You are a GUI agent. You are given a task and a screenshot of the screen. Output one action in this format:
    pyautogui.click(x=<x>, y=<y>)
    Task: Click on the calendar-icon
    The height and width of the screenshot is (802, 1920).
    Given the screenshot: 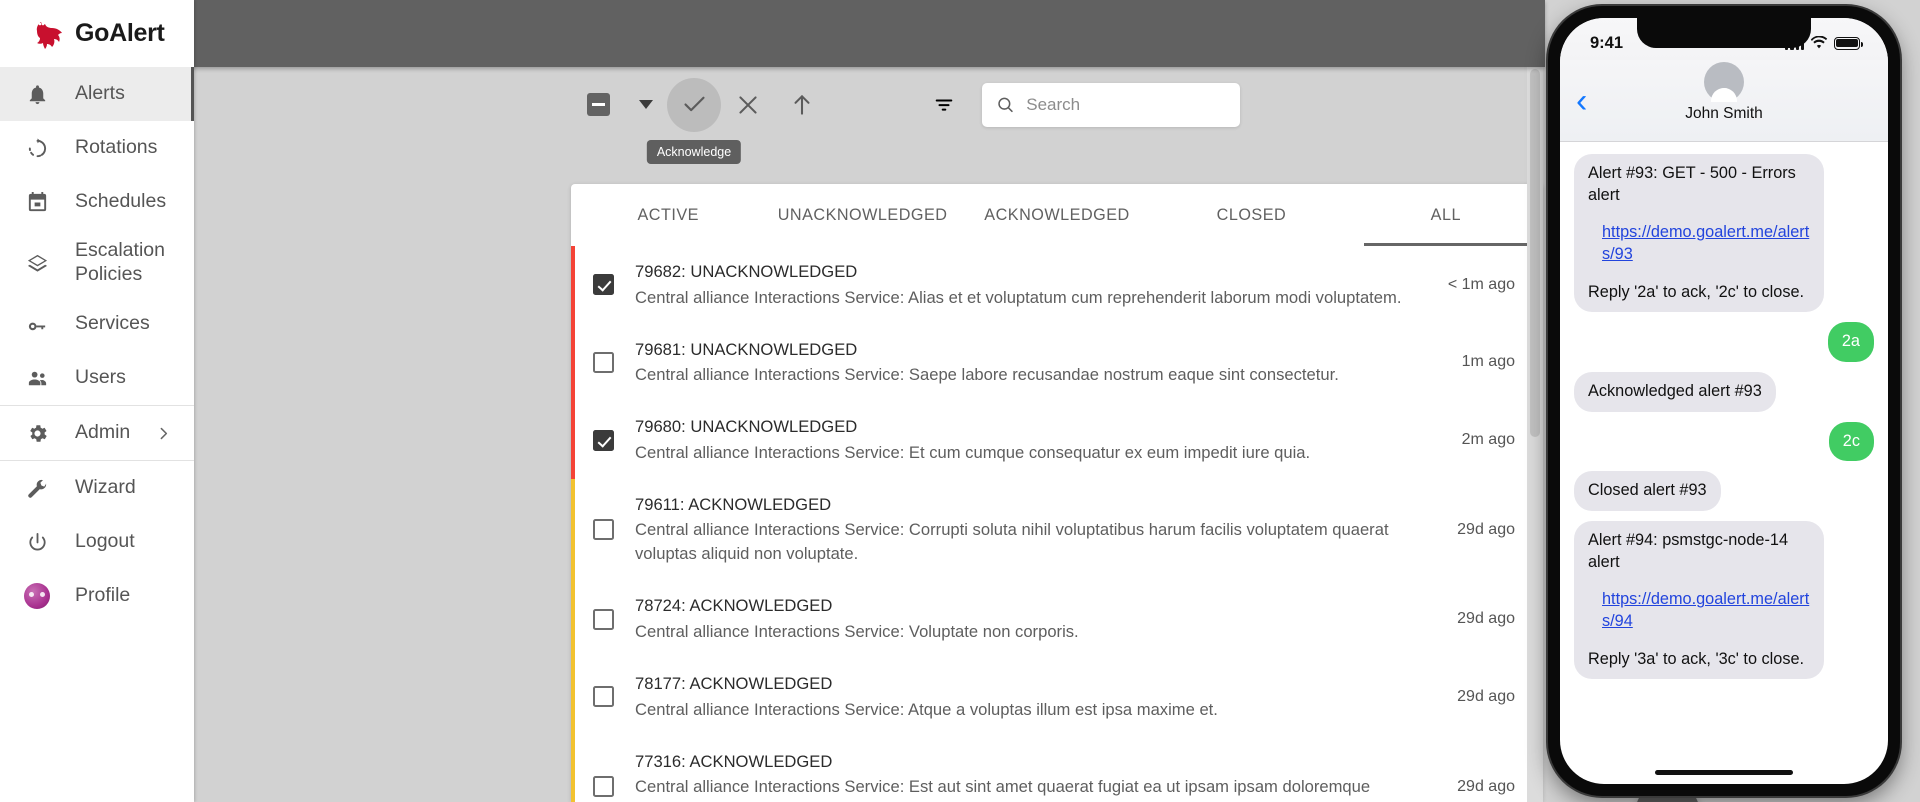 What is the action you would take?
    pyautogui.click(x=37, y=202)
    